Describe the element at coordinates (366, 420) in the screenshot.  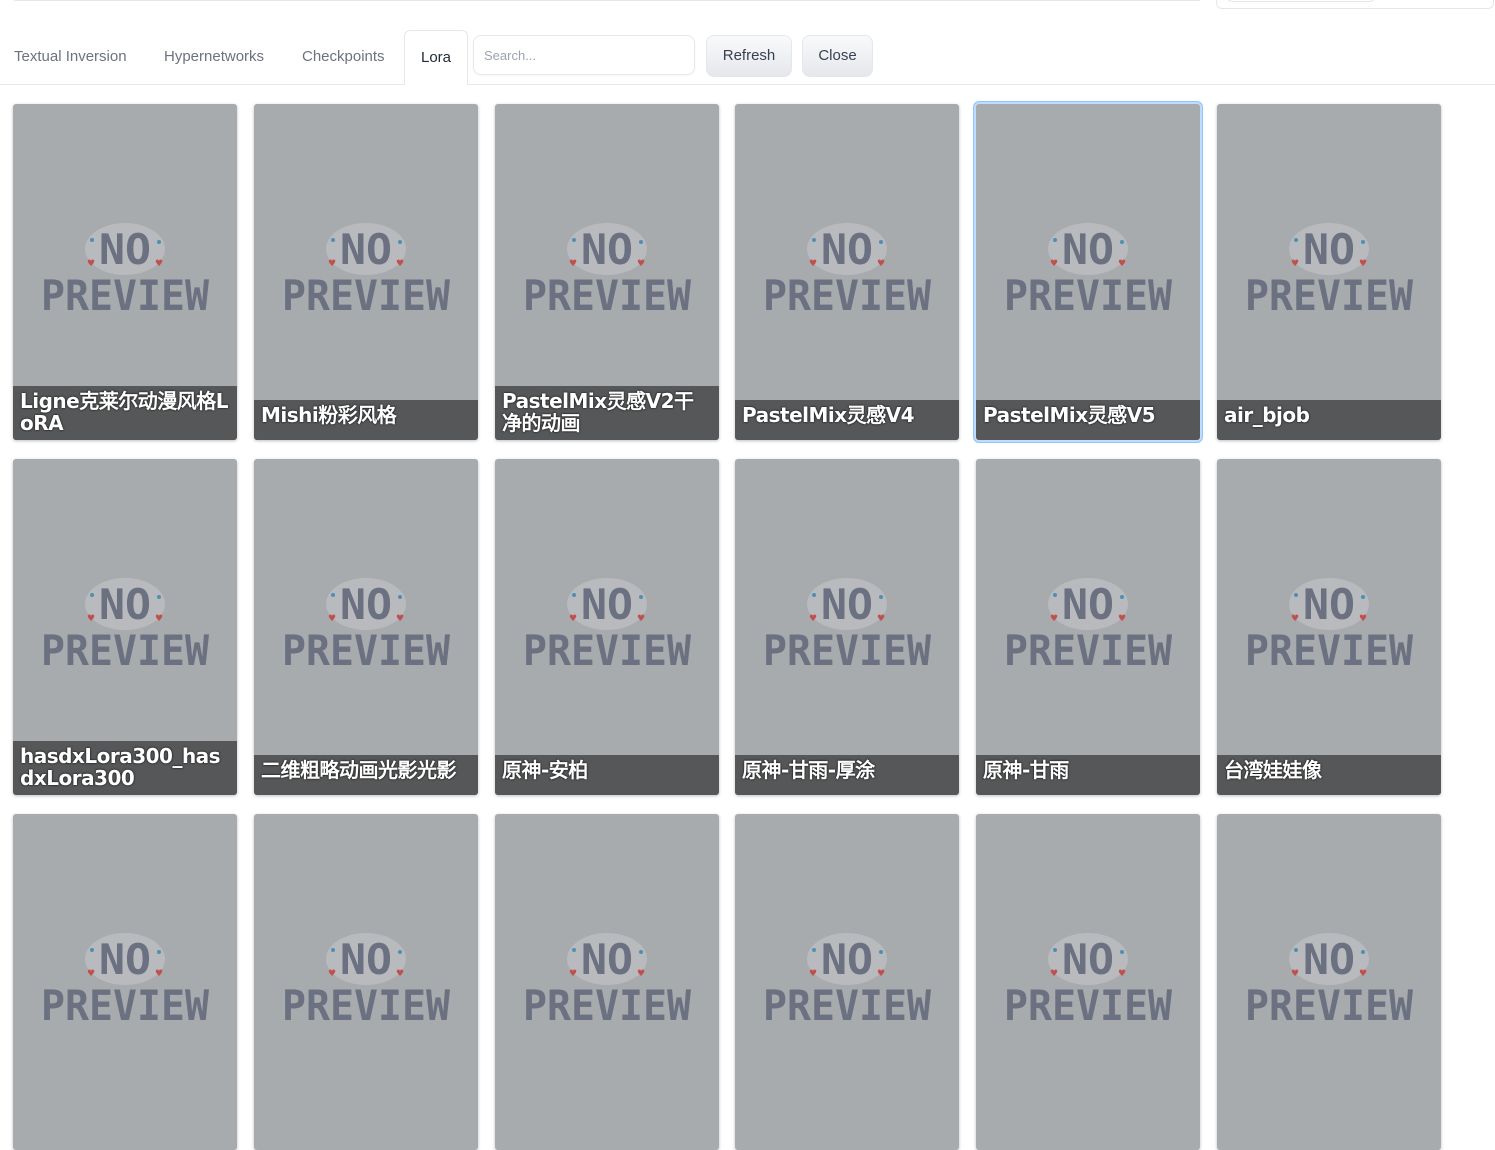
I see `card-name: Mishi粉彩风格` at that location.